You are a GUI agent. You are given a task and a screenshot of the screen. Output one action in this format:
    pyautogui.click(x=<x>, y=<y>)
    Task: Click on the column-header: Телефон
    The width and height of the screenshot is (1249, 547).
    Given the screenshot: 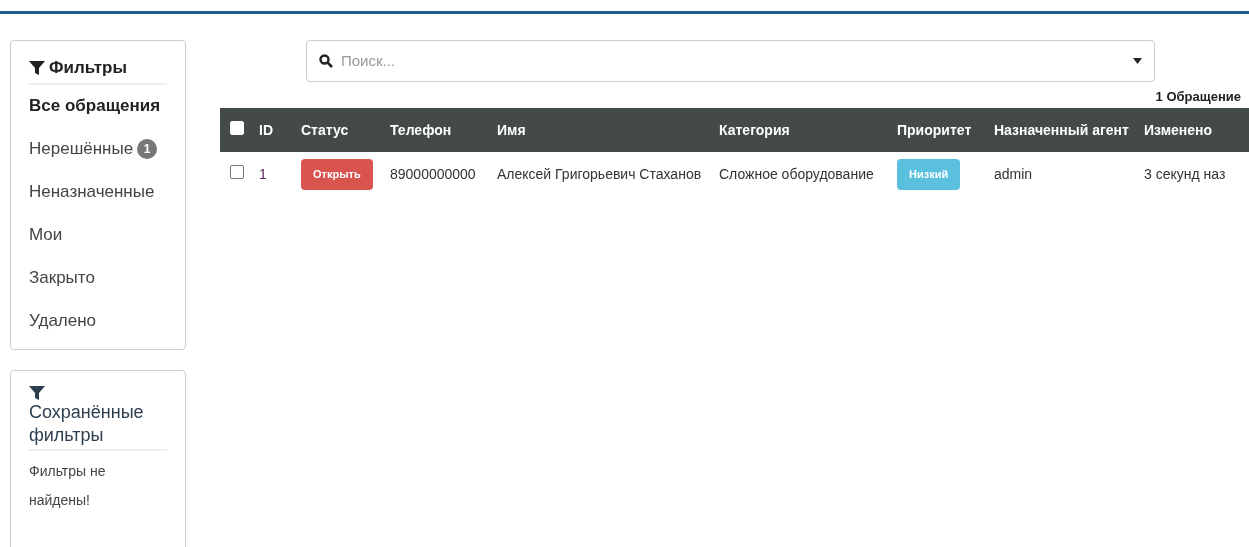 What is the action you would take?
    pyautogui.click(x=421, y=129)
    